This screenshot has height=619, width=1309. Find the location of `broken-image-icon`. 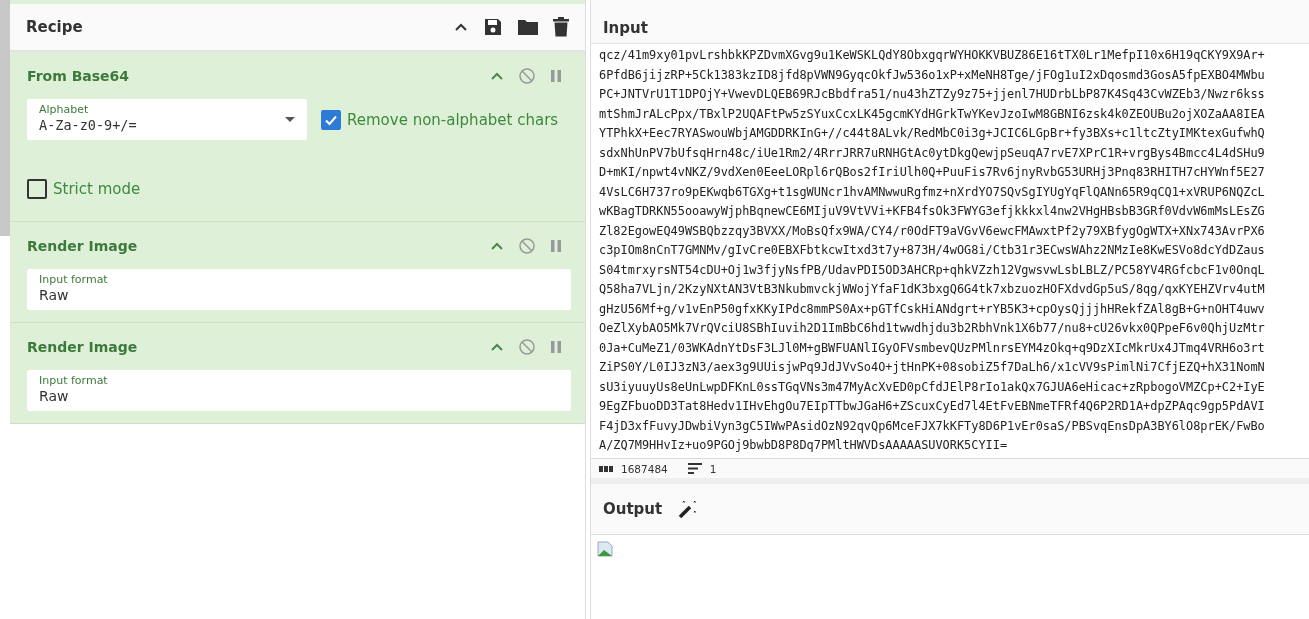

broken-image-icon is located at coordinates (605, 549).